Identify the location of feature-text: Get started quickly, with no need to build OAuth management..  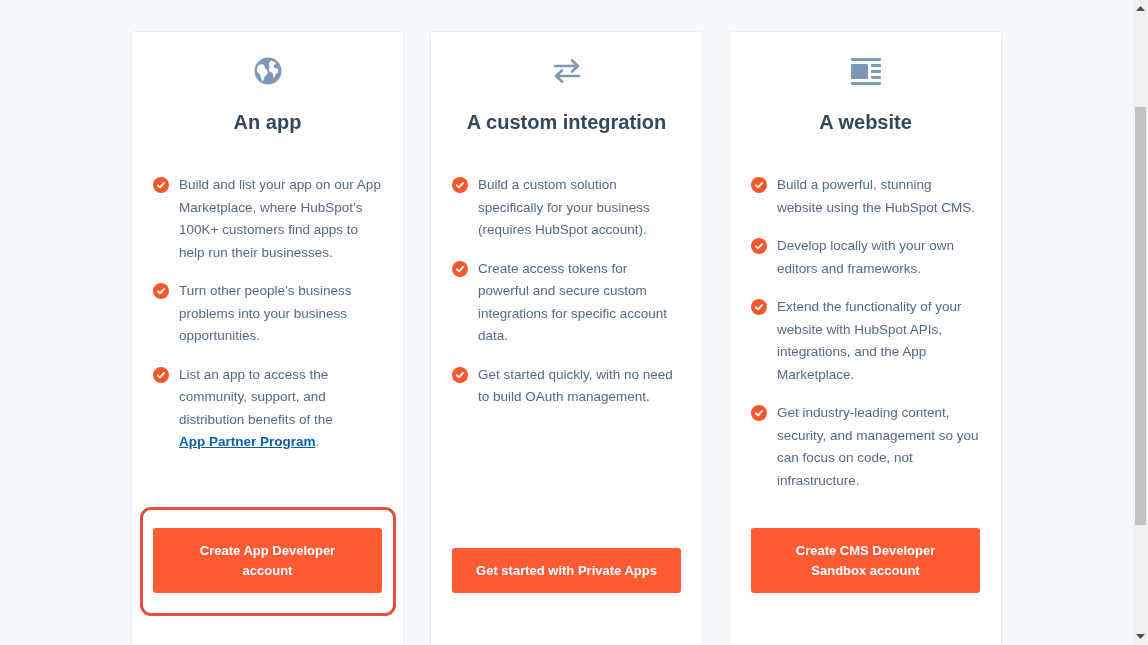
(576, 385).